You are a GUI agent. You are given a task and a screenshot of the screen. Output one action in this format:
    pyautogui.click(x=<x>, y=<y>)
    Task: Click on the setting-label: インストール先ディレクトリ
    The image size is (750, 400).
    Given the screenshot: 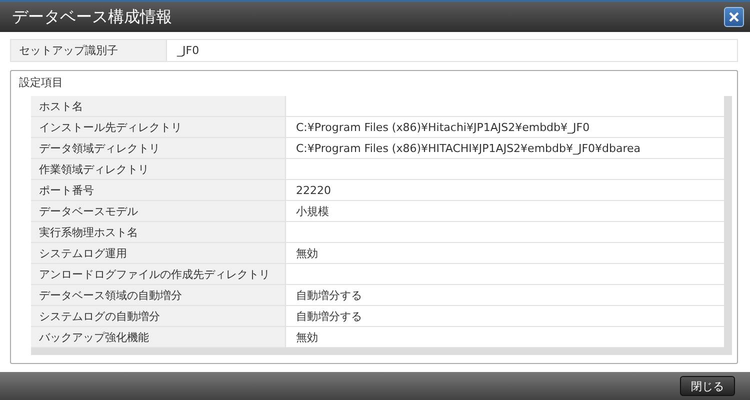 What is the action you would take?
    pyautogui.click(x=158, y=127)
    